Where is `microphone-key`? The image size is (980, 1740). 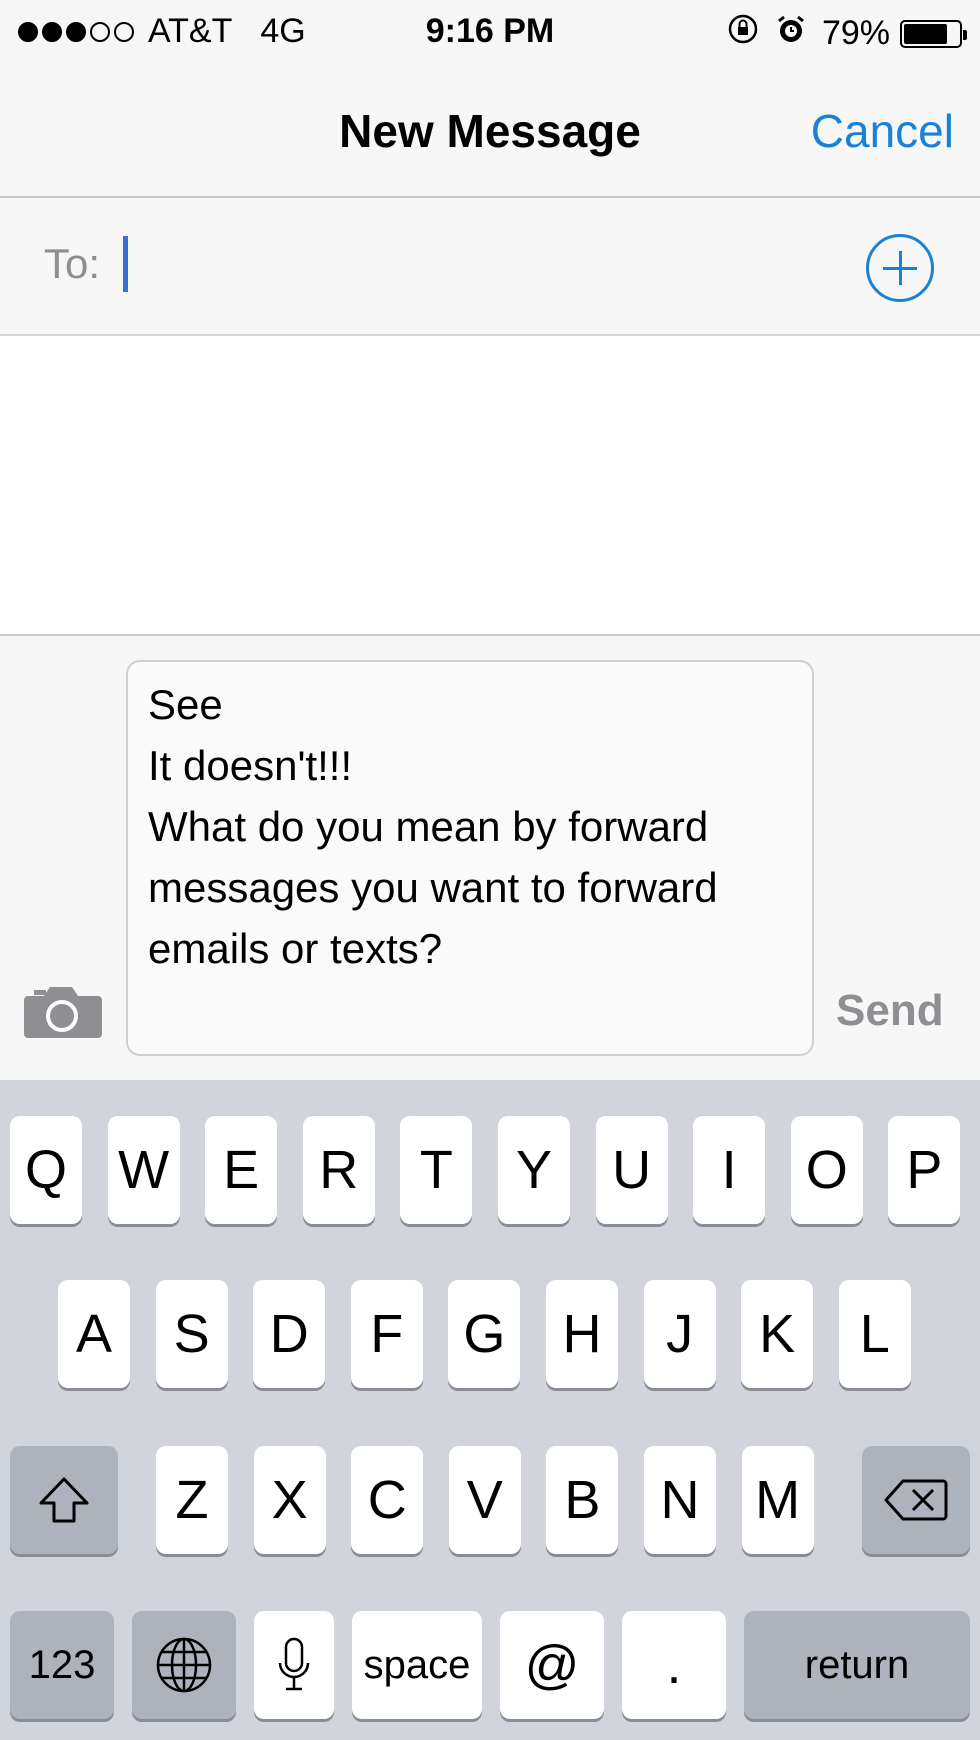 microphone-key is located at coordinates (294, 1665).